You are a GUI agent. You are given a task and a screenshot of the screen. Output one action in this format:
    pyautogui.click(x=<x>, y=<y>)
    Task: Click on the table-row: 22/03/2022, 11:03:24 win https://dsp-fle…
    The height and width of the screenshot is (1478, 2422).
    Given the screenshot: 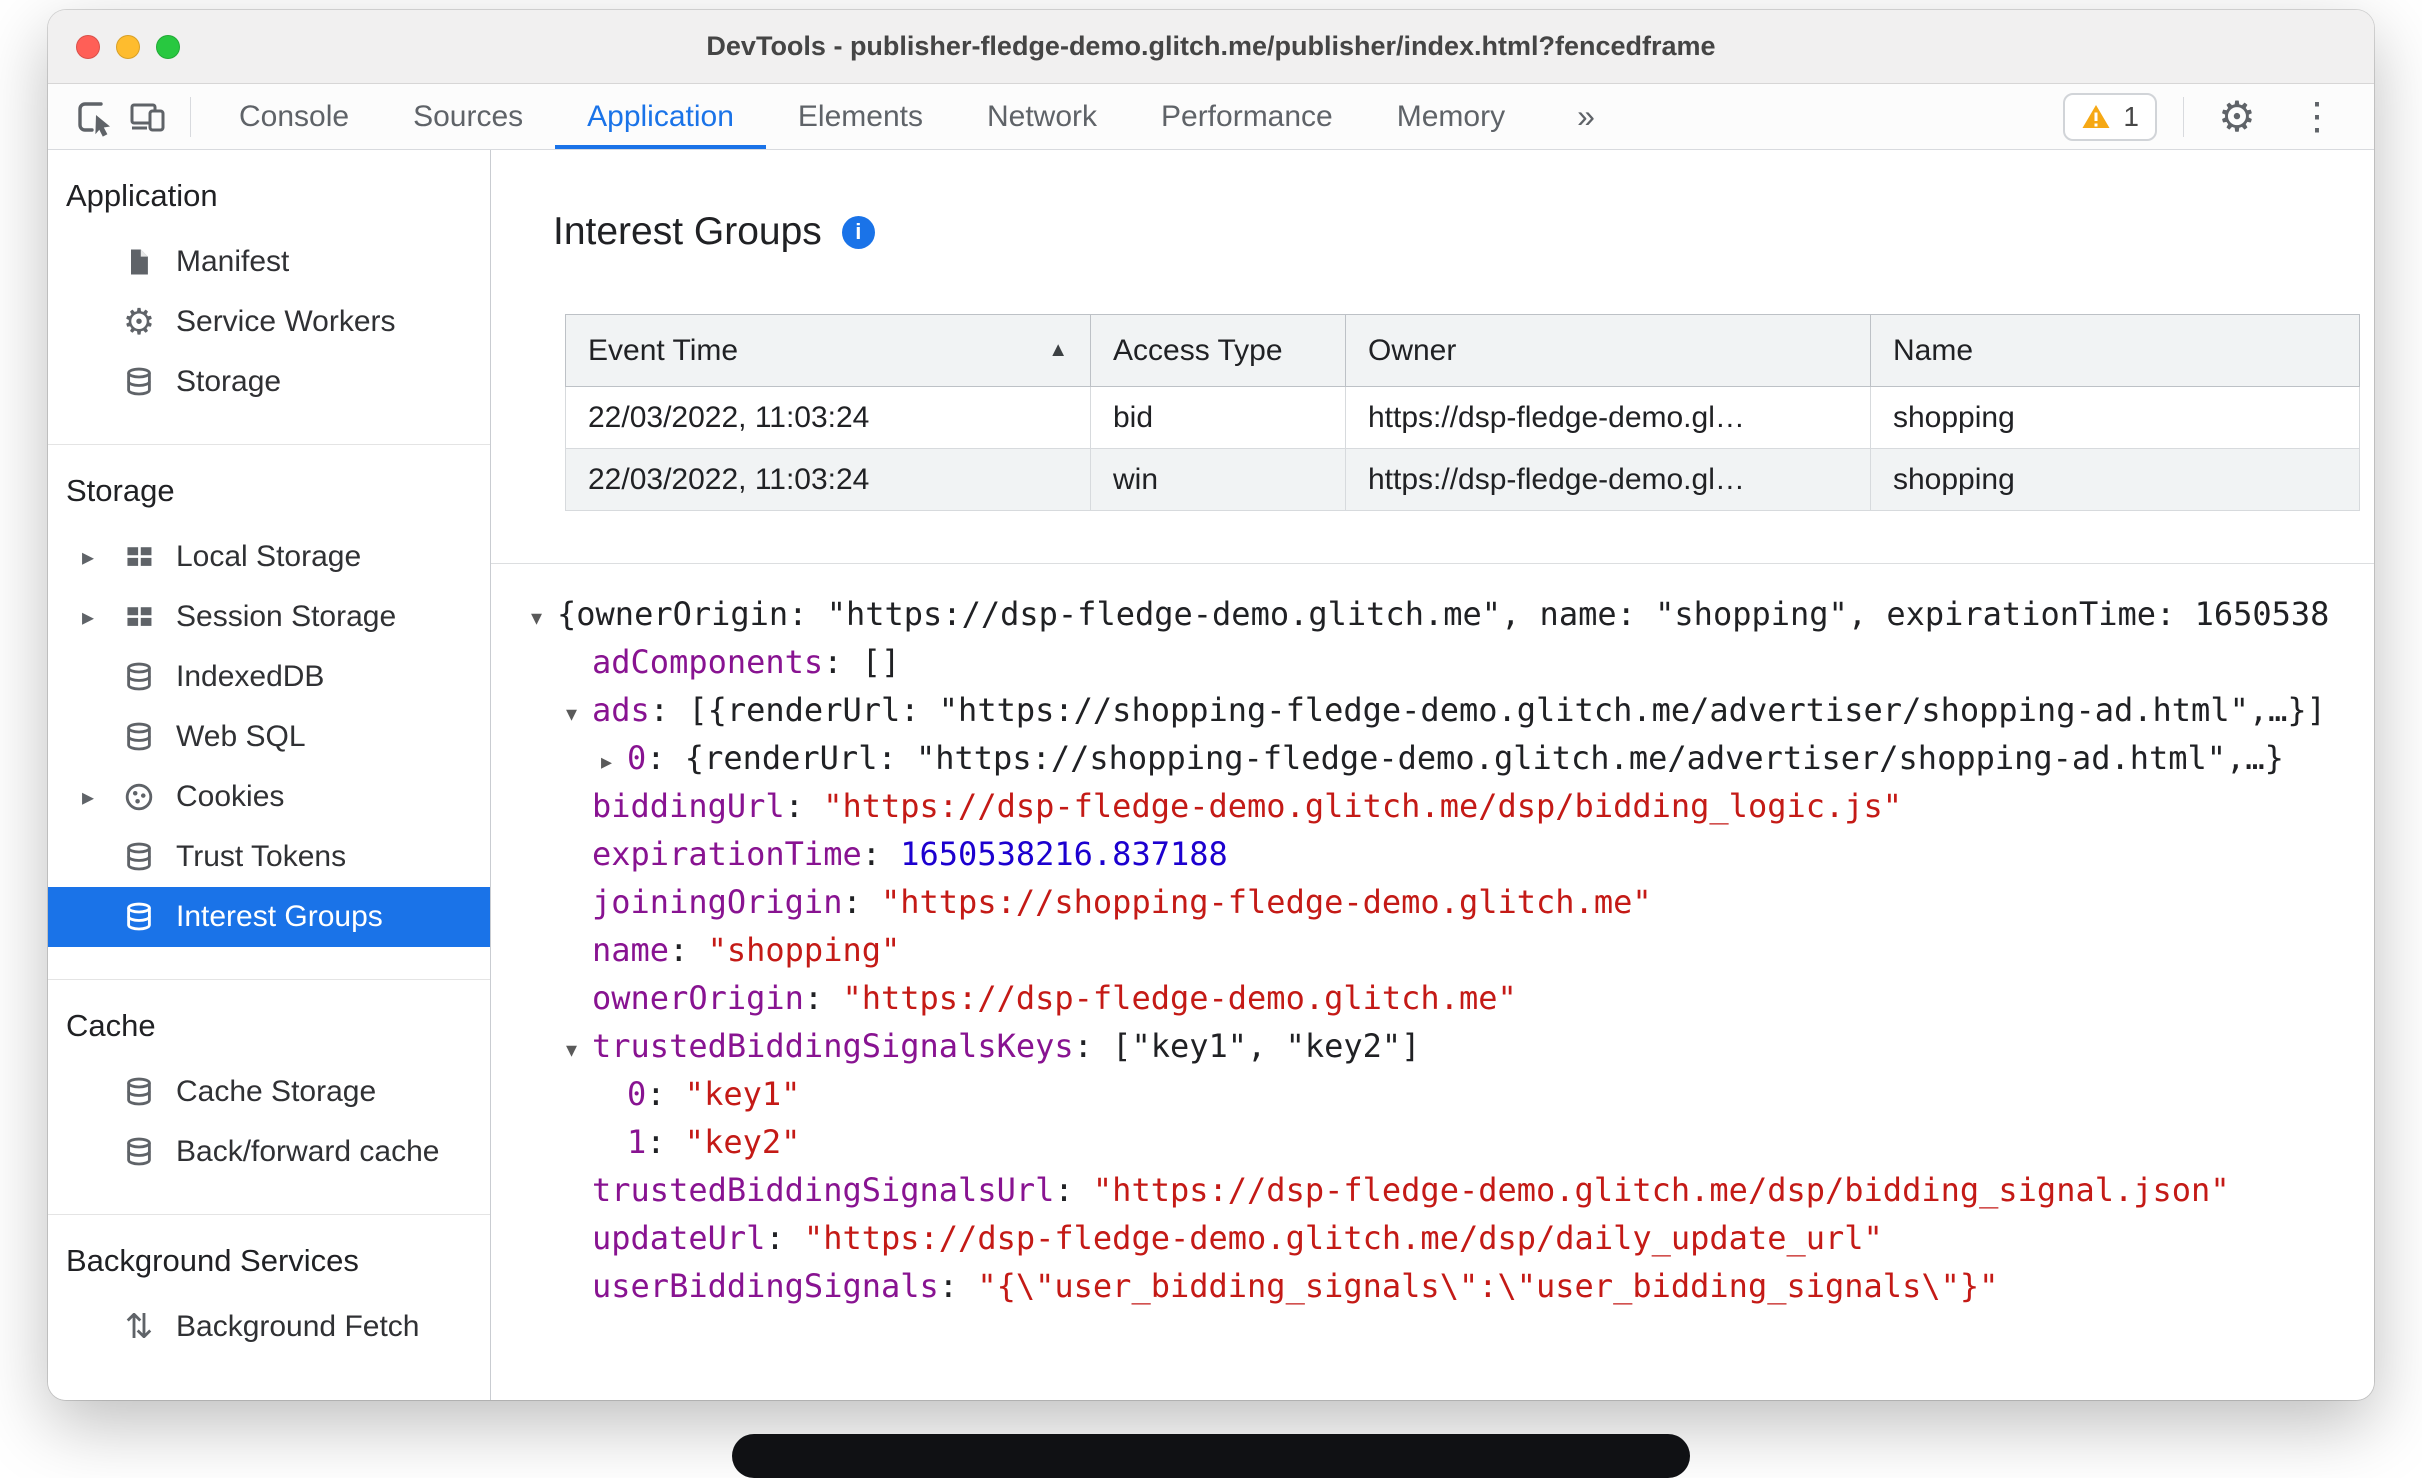 What is the action you would take?
    pyautogui.click(x=1462, y=479)
    